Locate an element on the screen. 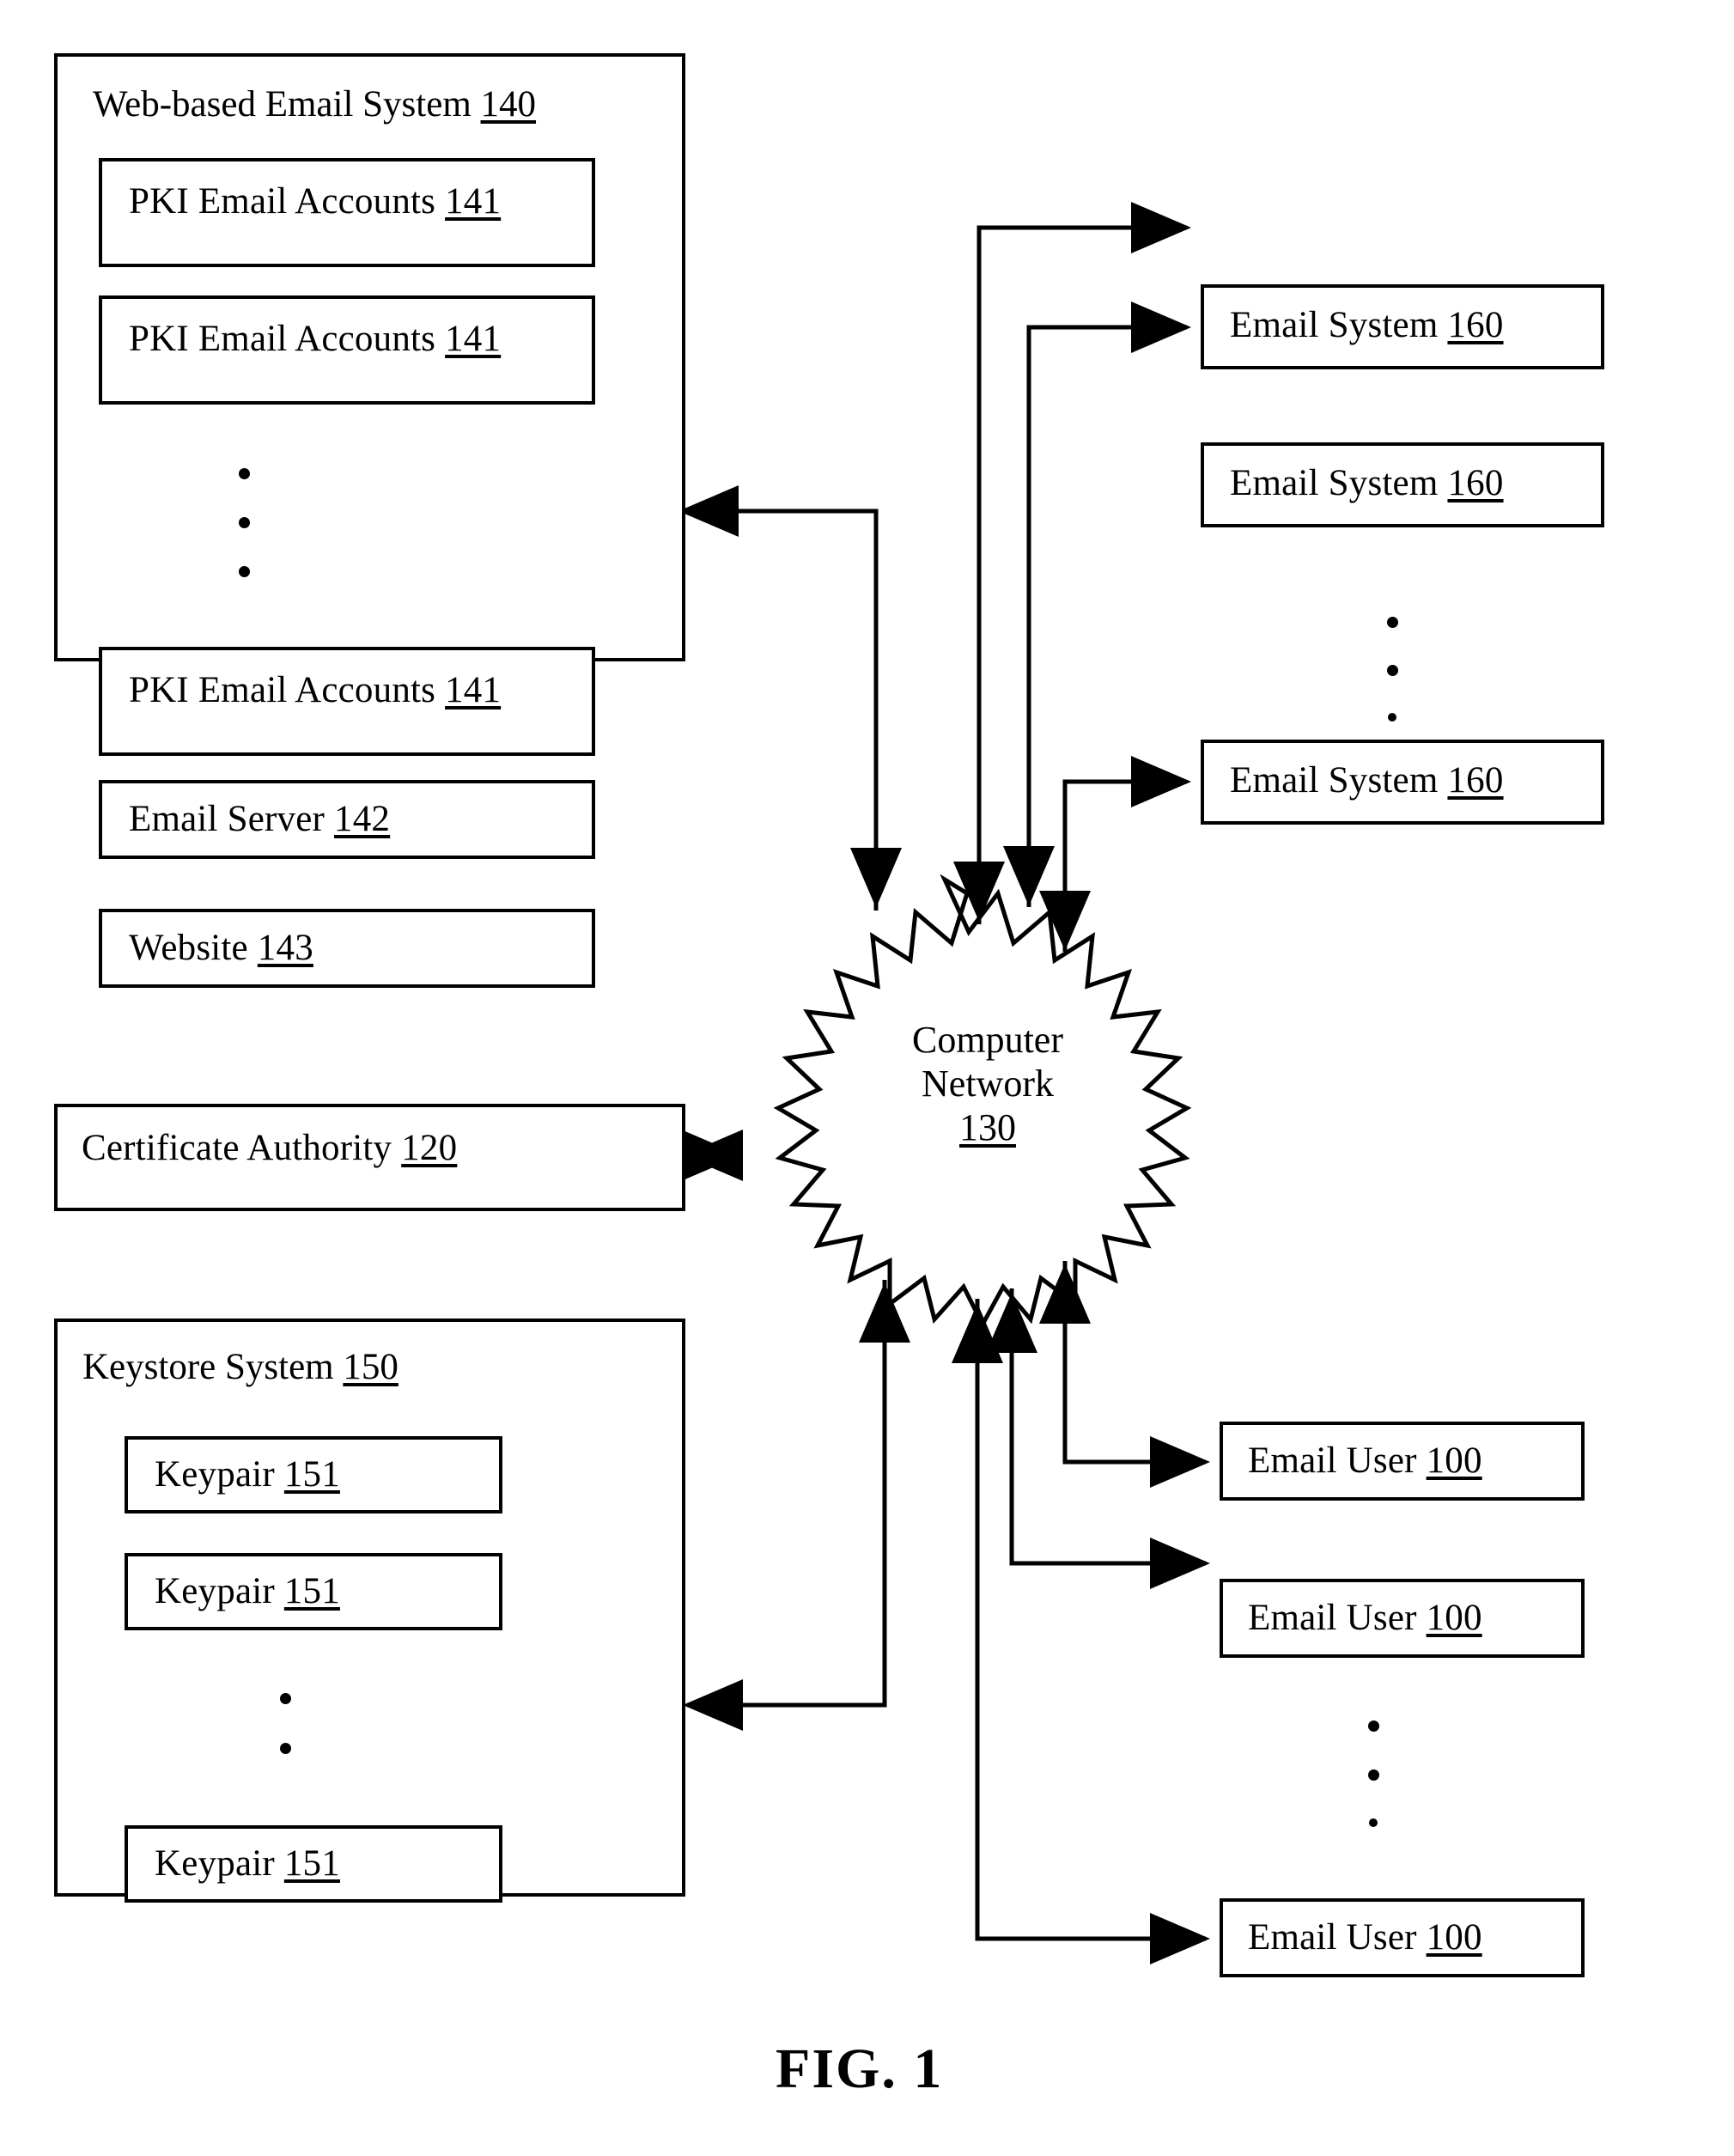 The height and width of the screenshot is (2156, 1734). wire-network-to-keystore-system is located at coordinates (785, 1505).